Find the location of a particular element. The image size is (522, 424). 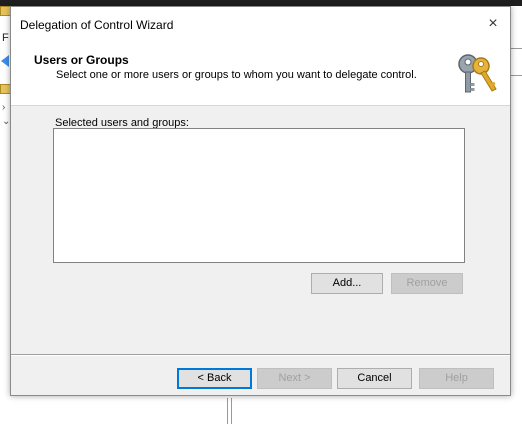

background-splitter is located at coordinates (229, 411).